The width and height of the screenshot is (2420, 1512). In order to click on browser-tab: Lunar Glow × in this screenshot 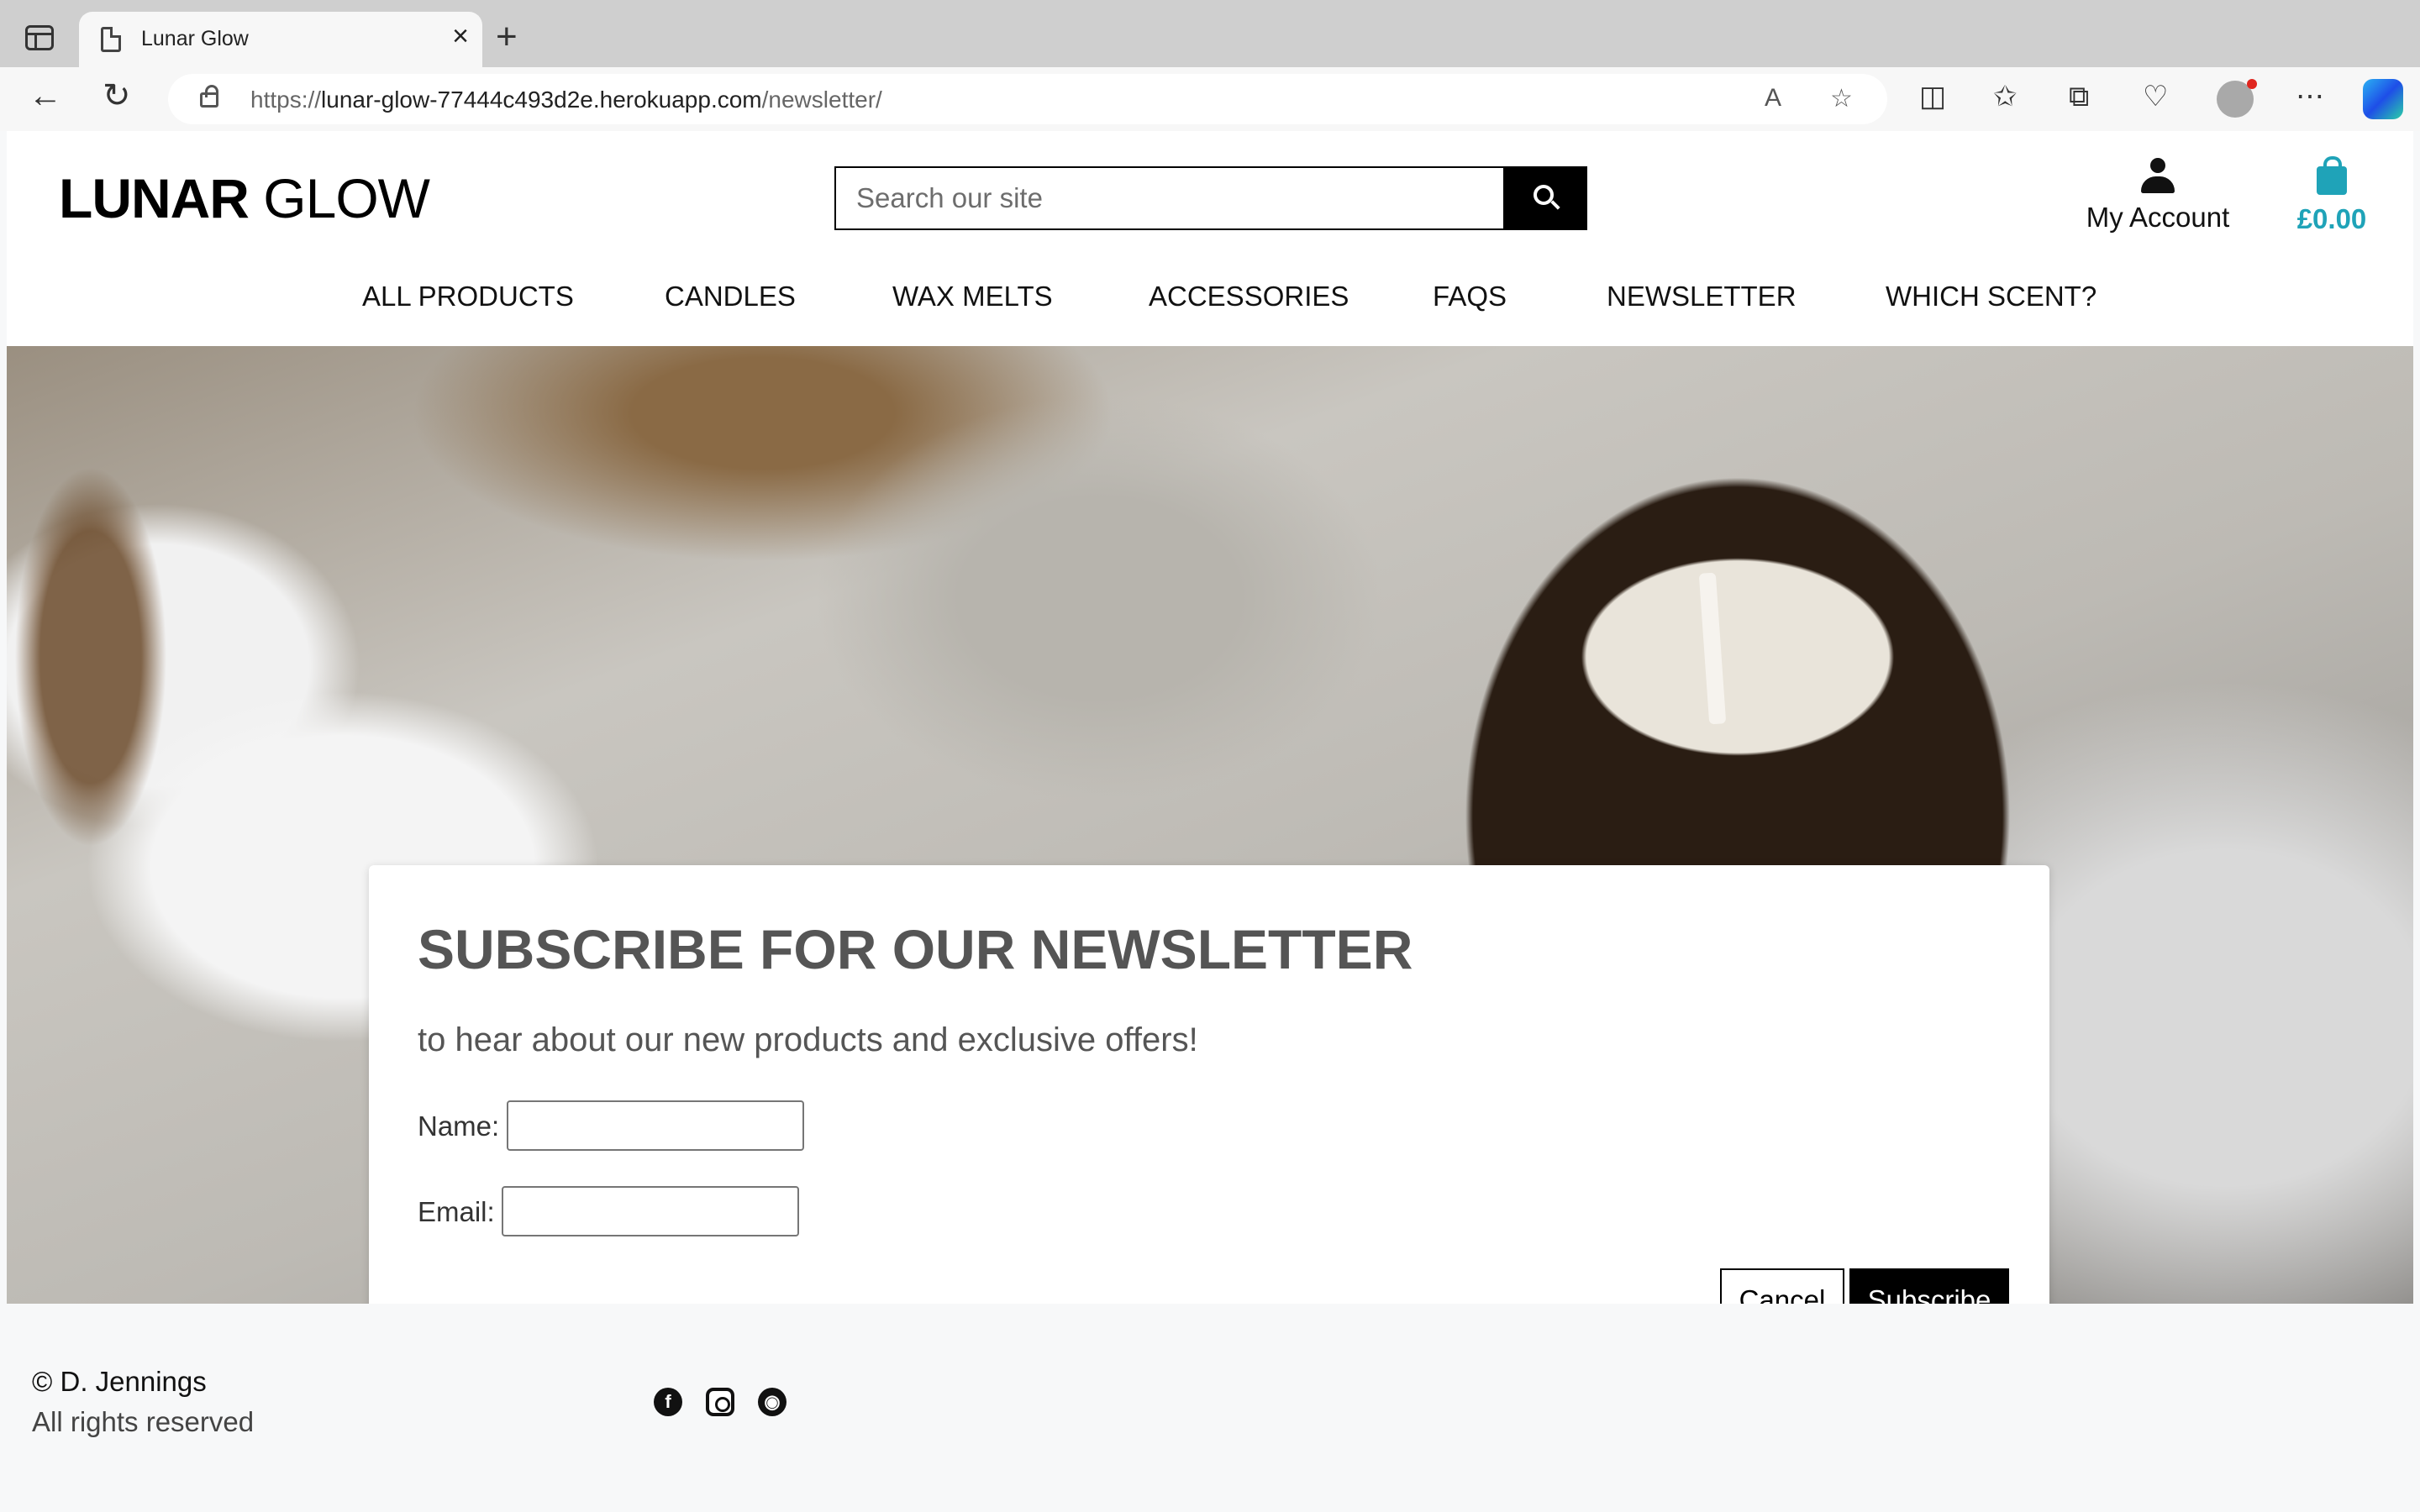, I will do `click(280, 39)`.